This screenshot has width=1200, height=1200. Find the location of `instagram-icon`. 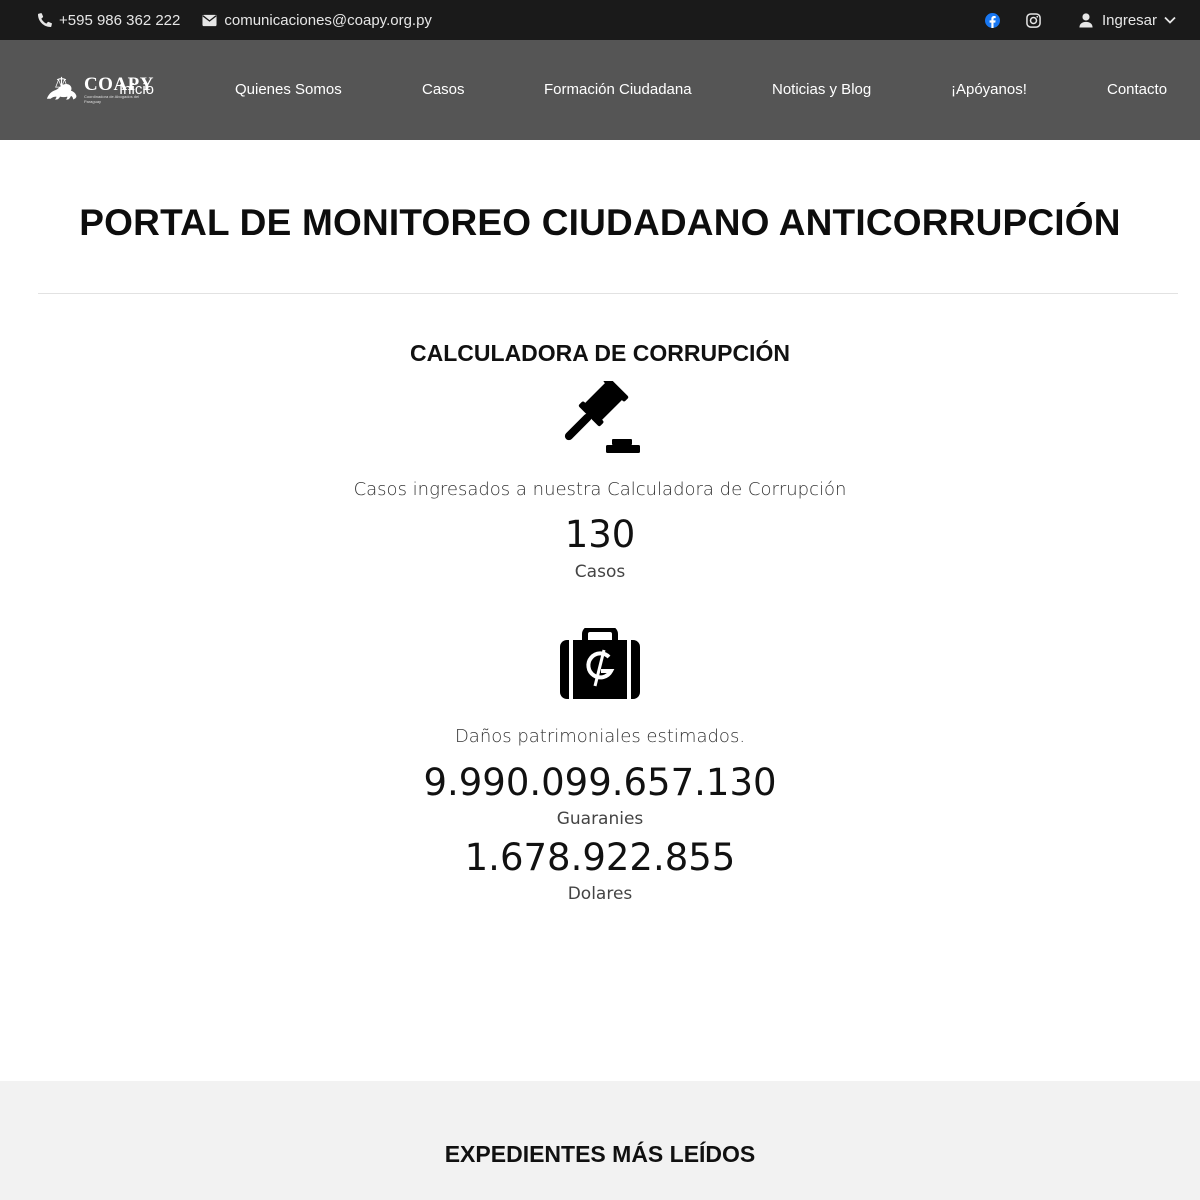

instagram-icon is located at coordinates (1033, 20).